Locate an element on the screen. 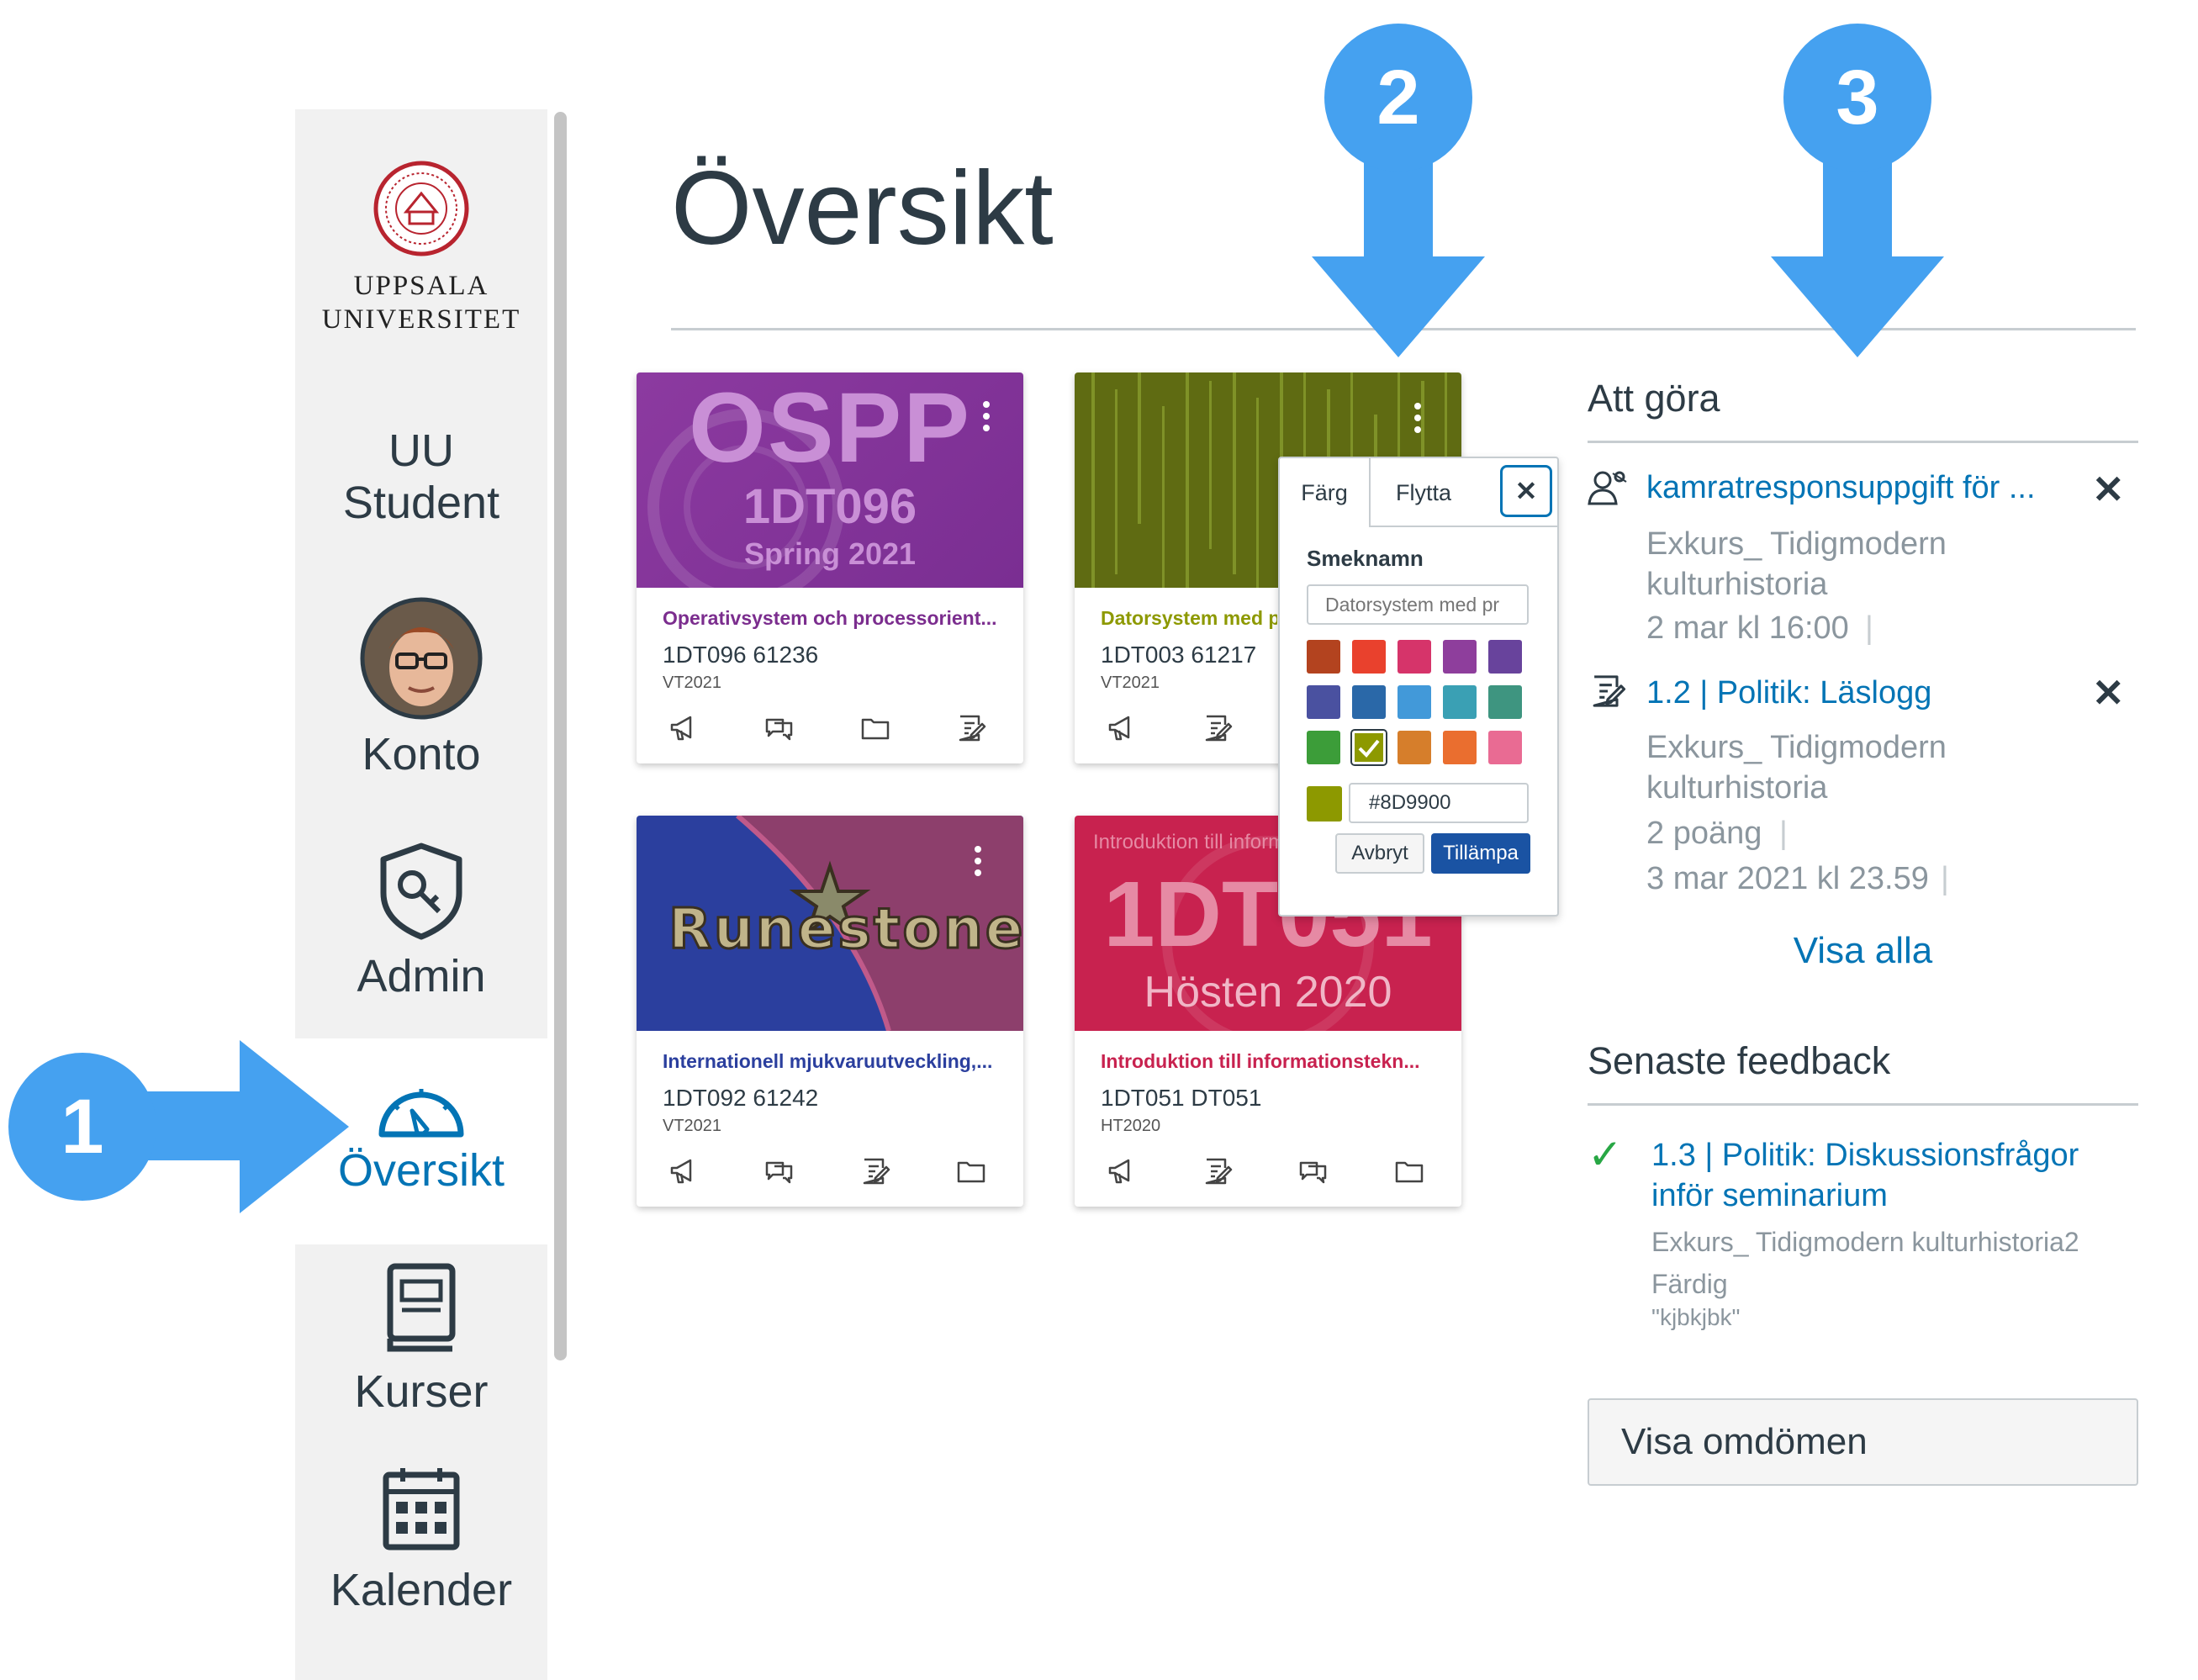  annotation-marker-2: 2 is located at coordinates (1398, 98).